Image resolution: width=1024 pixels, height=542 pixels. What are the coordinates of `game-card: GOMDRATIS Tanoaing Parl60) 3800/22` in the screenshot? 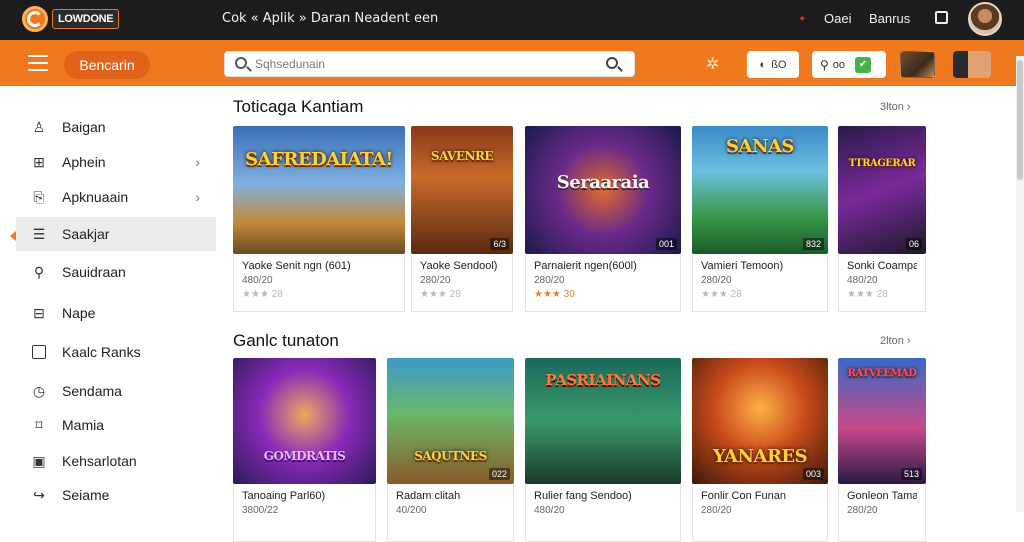 It's located at (304, 450).